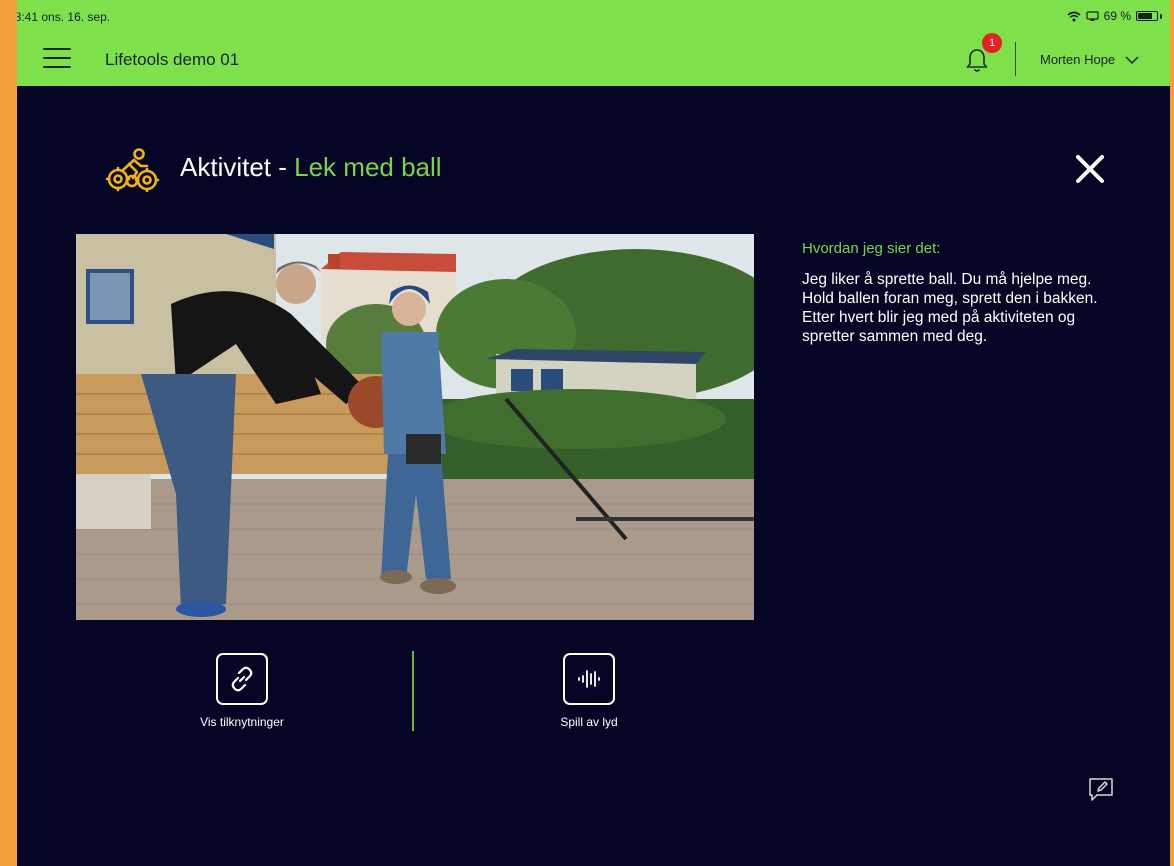  What do you see at coordinates (992, 43) in the screenshot?
I see `notification-badge: 1` at bounding box center [992, 43].